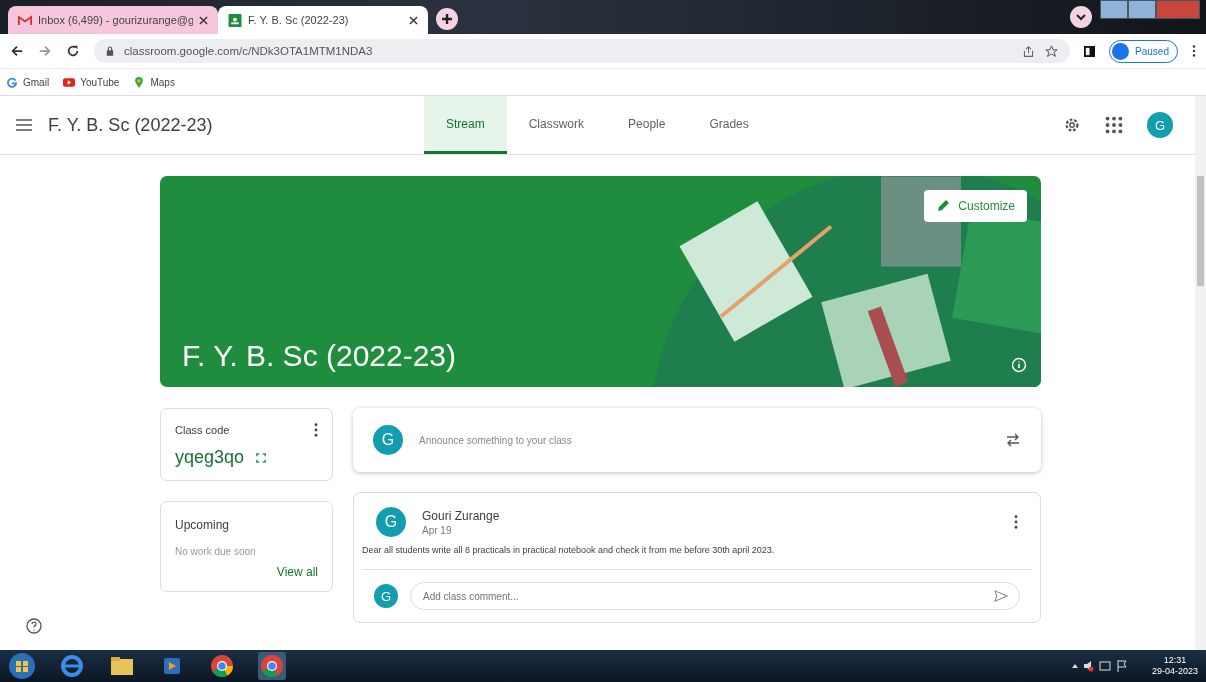 This screenshot has height=682, width=1206. I want to click on class-code-label: Class code, so click(202, 430).